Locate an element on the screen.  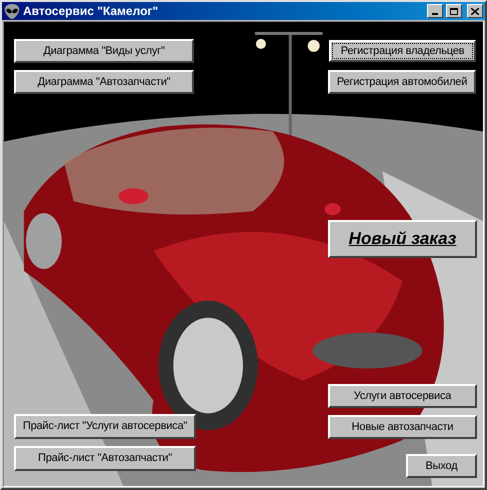
maximize-button is located at coordinates (454, 11).